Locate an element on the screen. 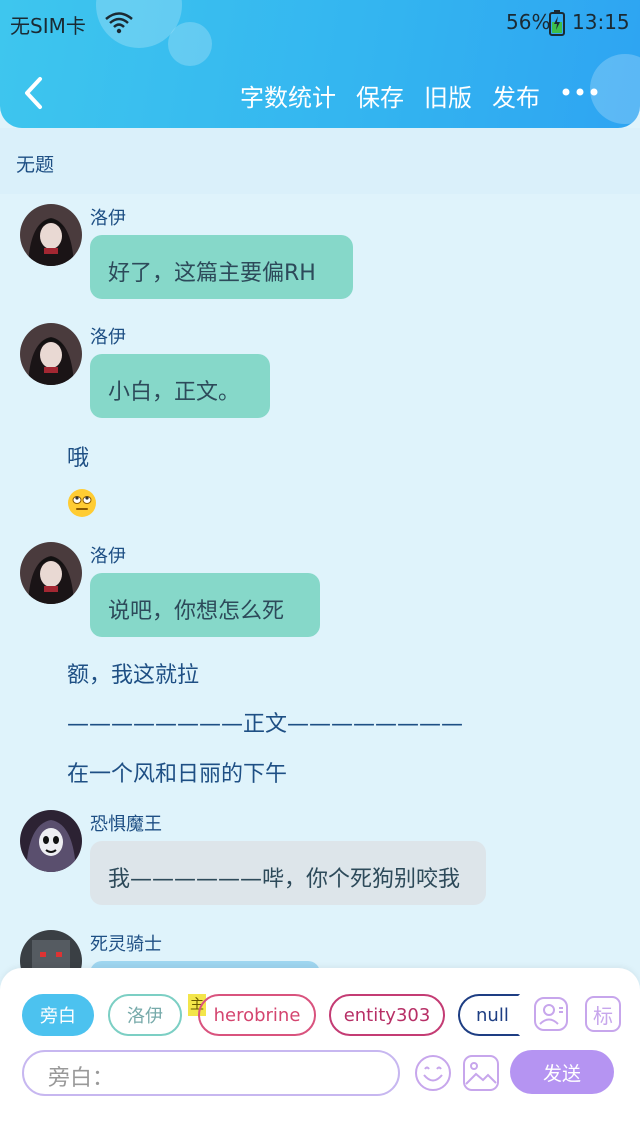  role-chip-herobrine: herobrine is located at coordinates (257, 1015).